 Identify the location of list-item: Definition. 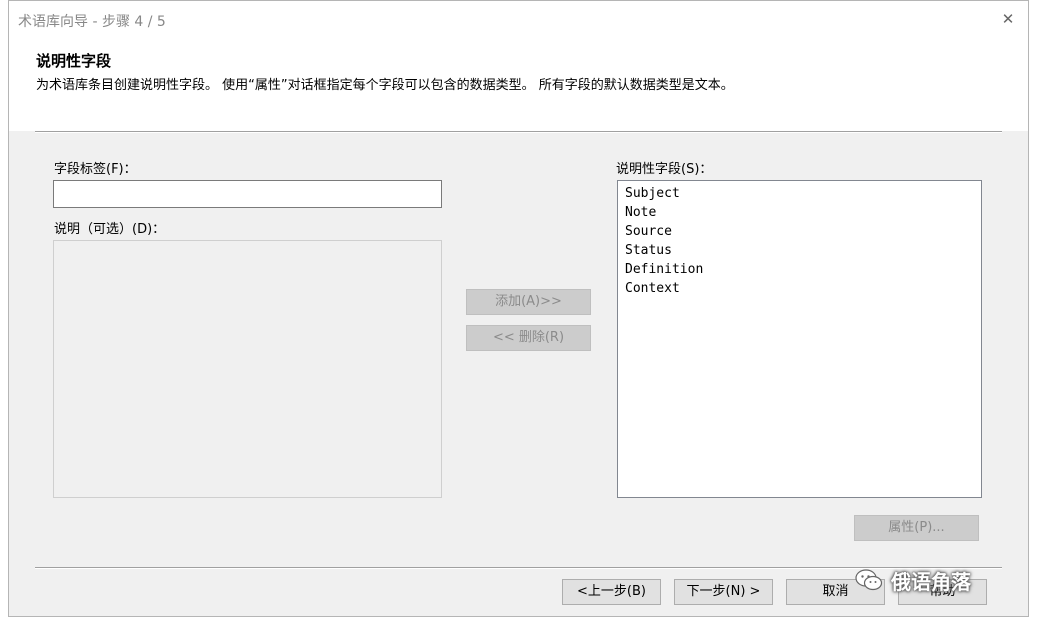
(803, 269).